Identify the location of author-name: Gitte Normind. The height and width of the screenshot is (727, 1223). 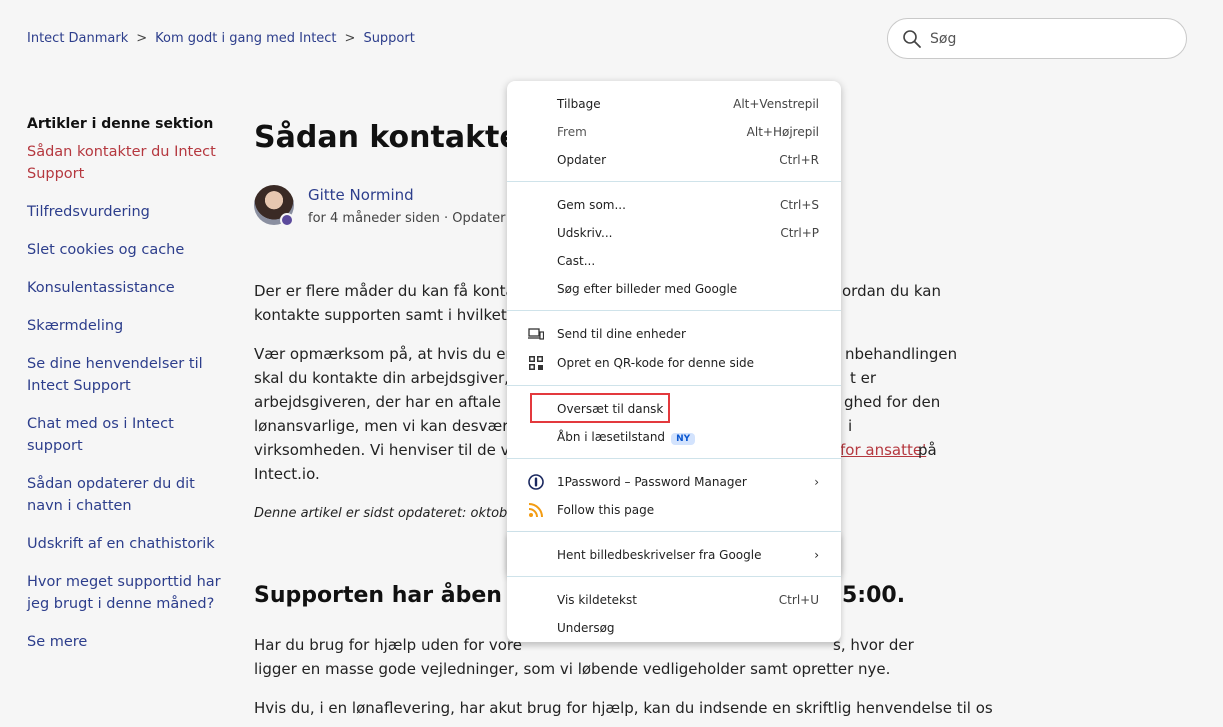
(361, 195).